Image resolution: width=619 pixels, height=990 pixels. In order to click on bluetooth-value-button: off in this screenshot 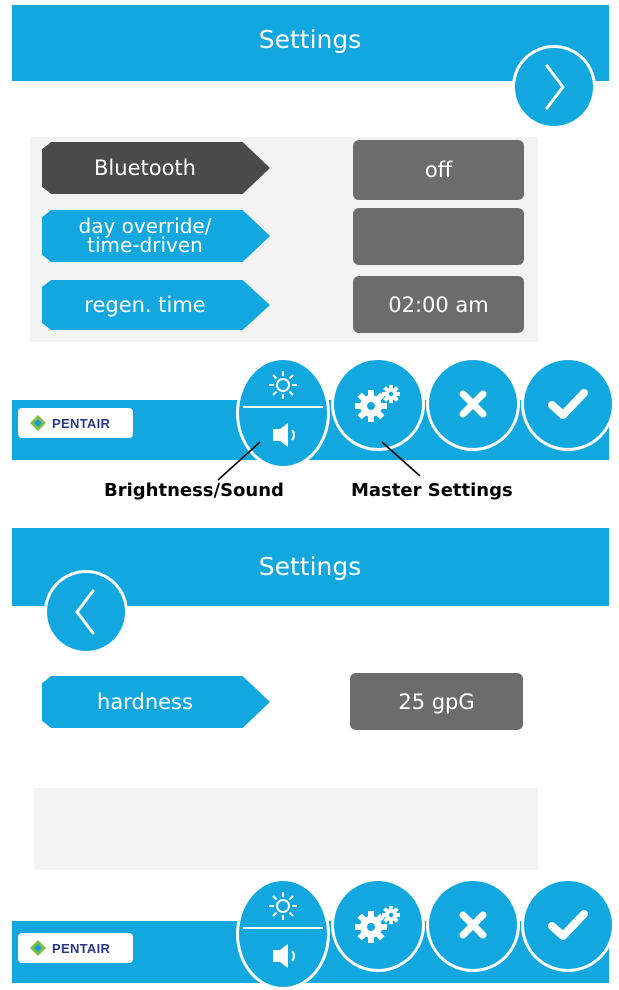, I will do `click(438, 170)`.